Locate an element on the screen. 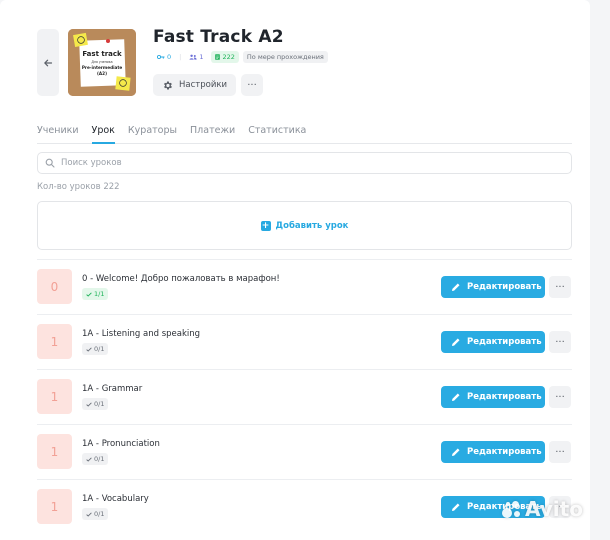 The width and height of the screenshot is (610, 540). arrow-left-icon is located at coordinates (48, 62).